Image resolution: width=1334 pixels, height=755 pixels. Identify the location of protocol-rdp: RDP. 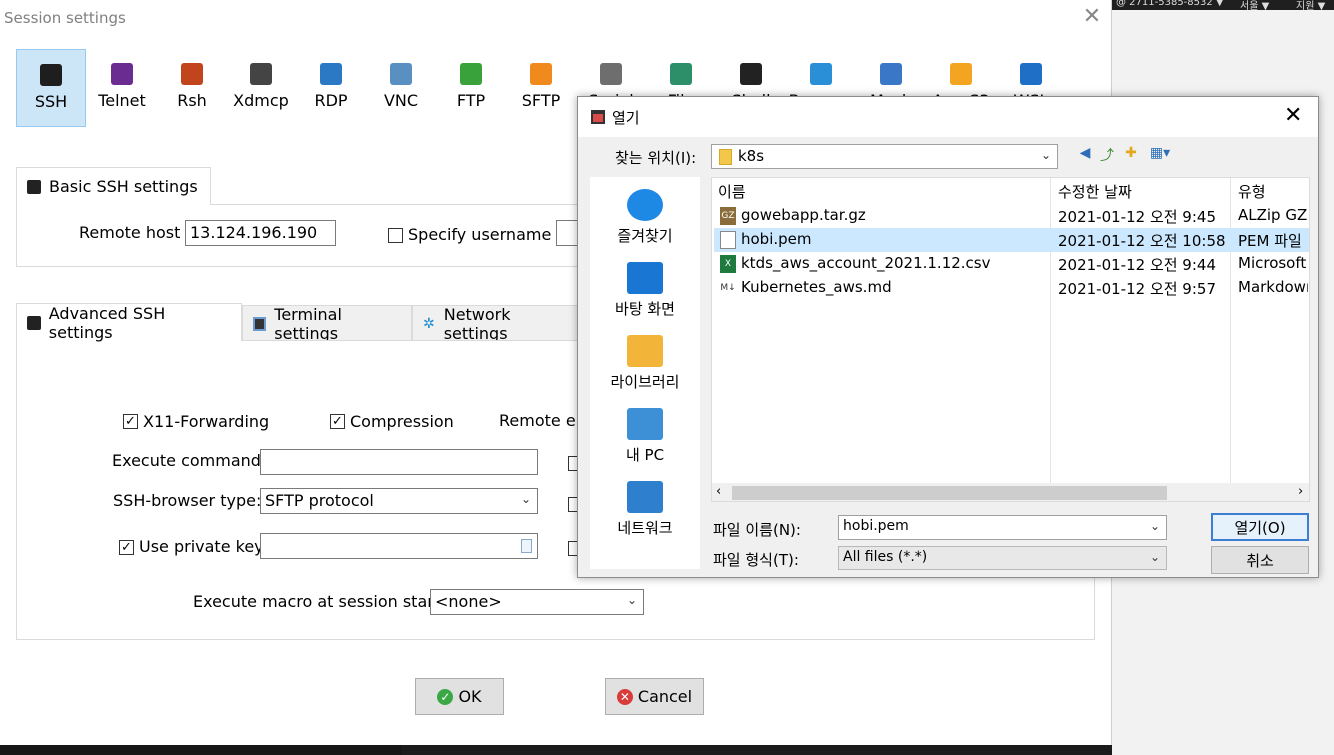
(331, 88).